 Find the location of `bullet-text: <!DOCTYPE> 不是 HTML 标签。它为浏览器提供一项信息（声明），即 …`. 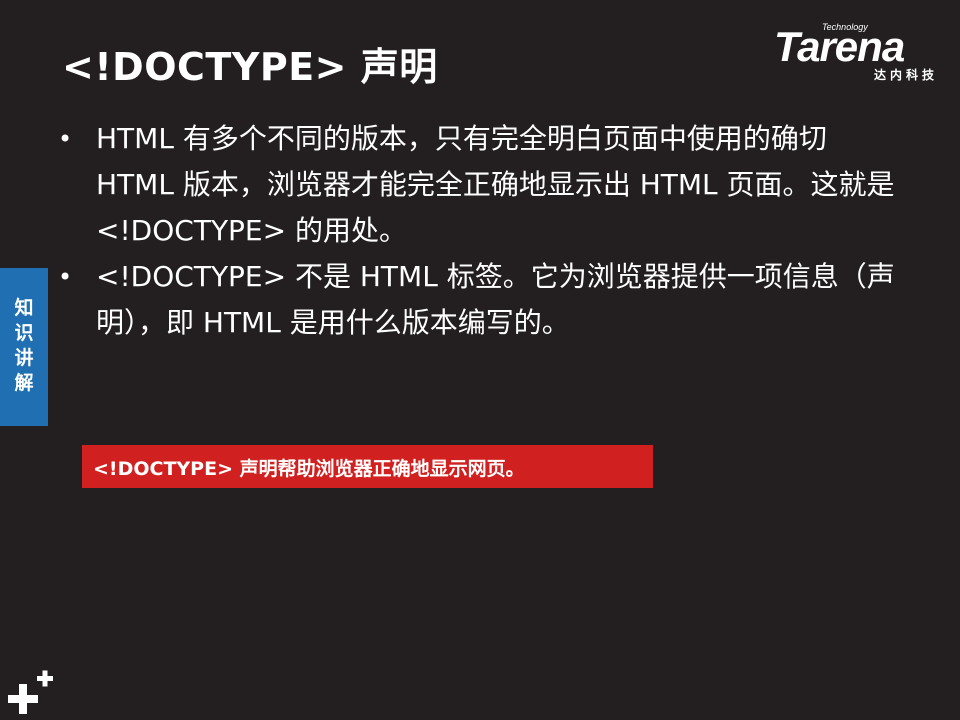

bullet-text: <!DOCTYPE> 不是 HTML 标签。它为浏览器提供一项信息（声明），即 … is located at coordinates (495, 299).